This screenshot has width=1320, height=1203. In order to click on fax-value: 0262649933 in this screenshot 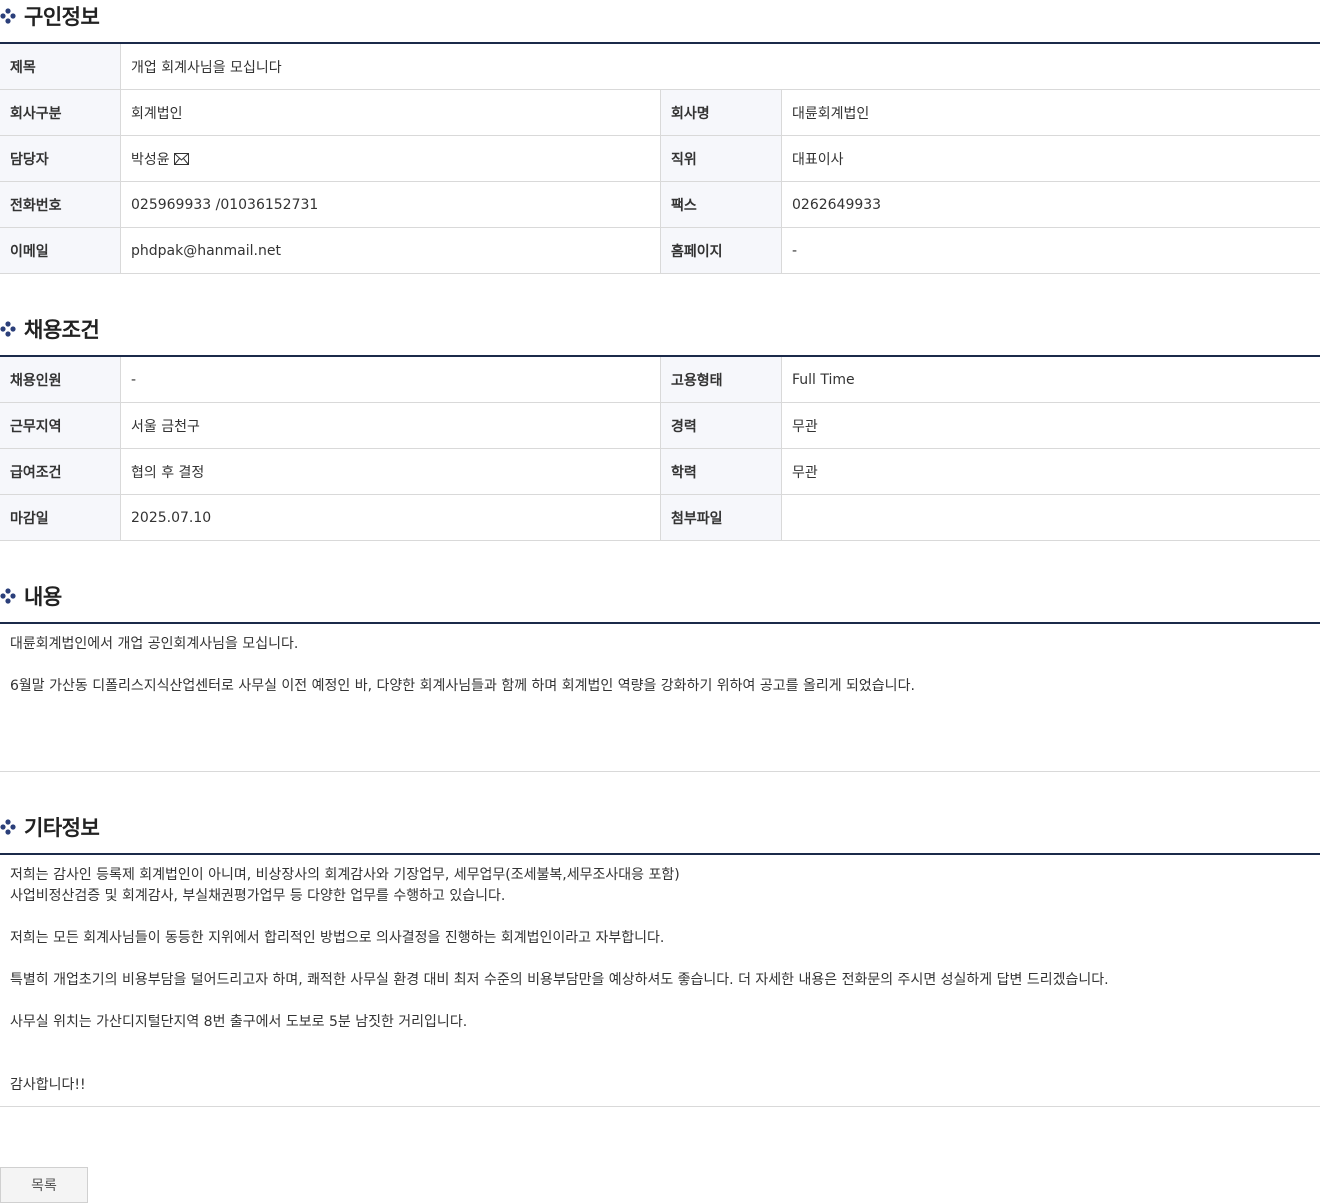, I will do `click(837, 204)`.